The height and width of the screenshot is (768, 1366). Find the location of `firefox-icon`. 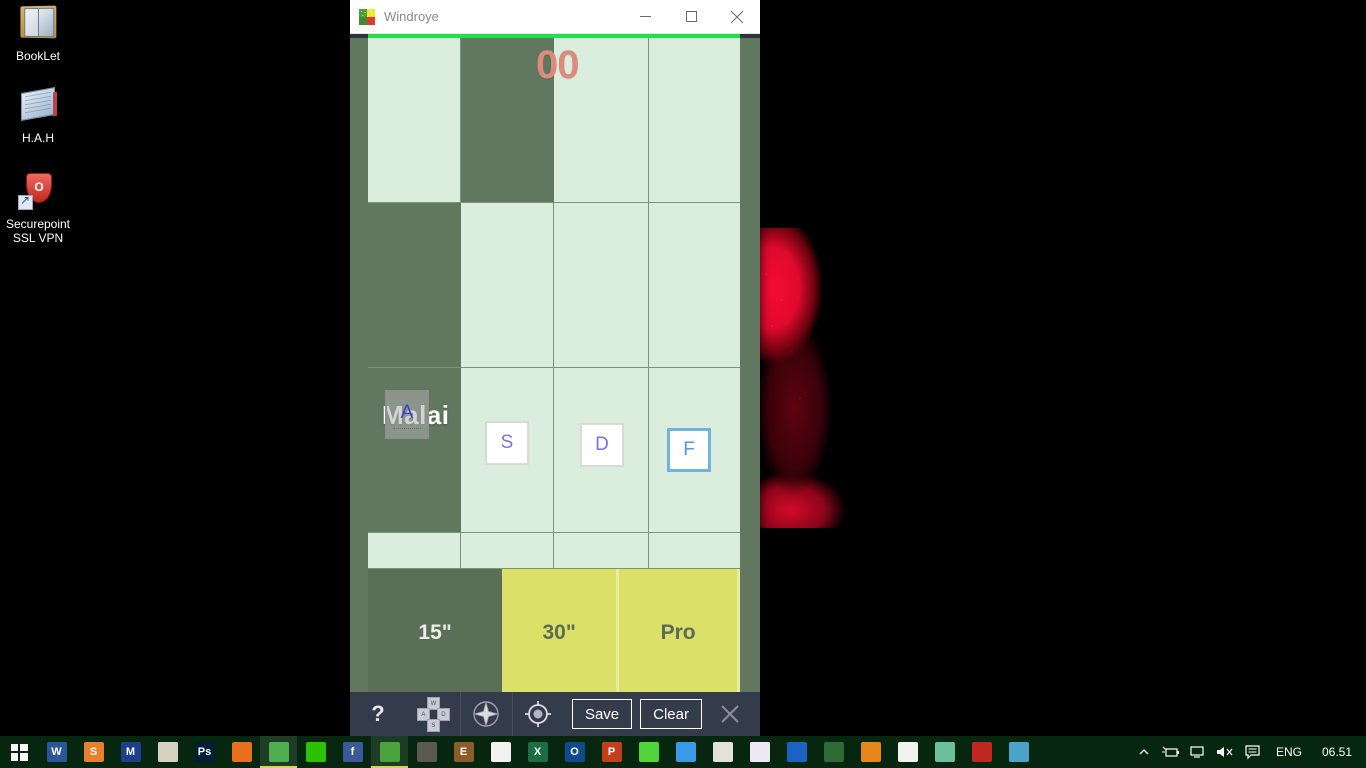

firefox-icon is located at coordinates (241, 752).